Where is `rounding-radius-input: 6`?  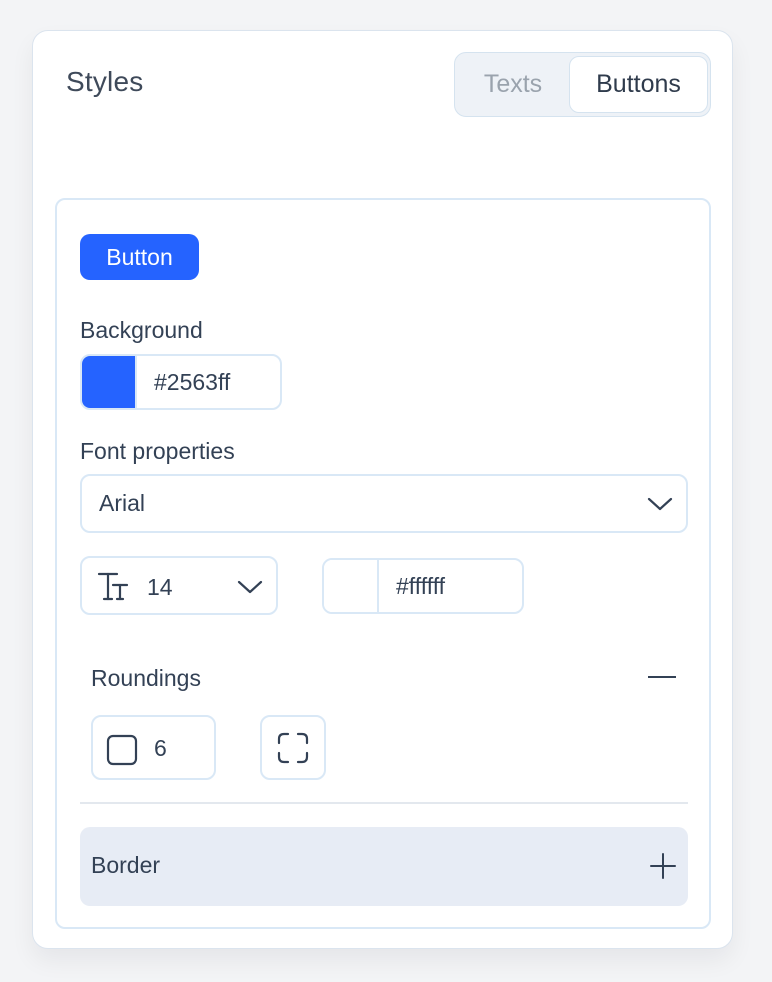
rounding-radius-input: 6 is located at coordinates (153, 747).